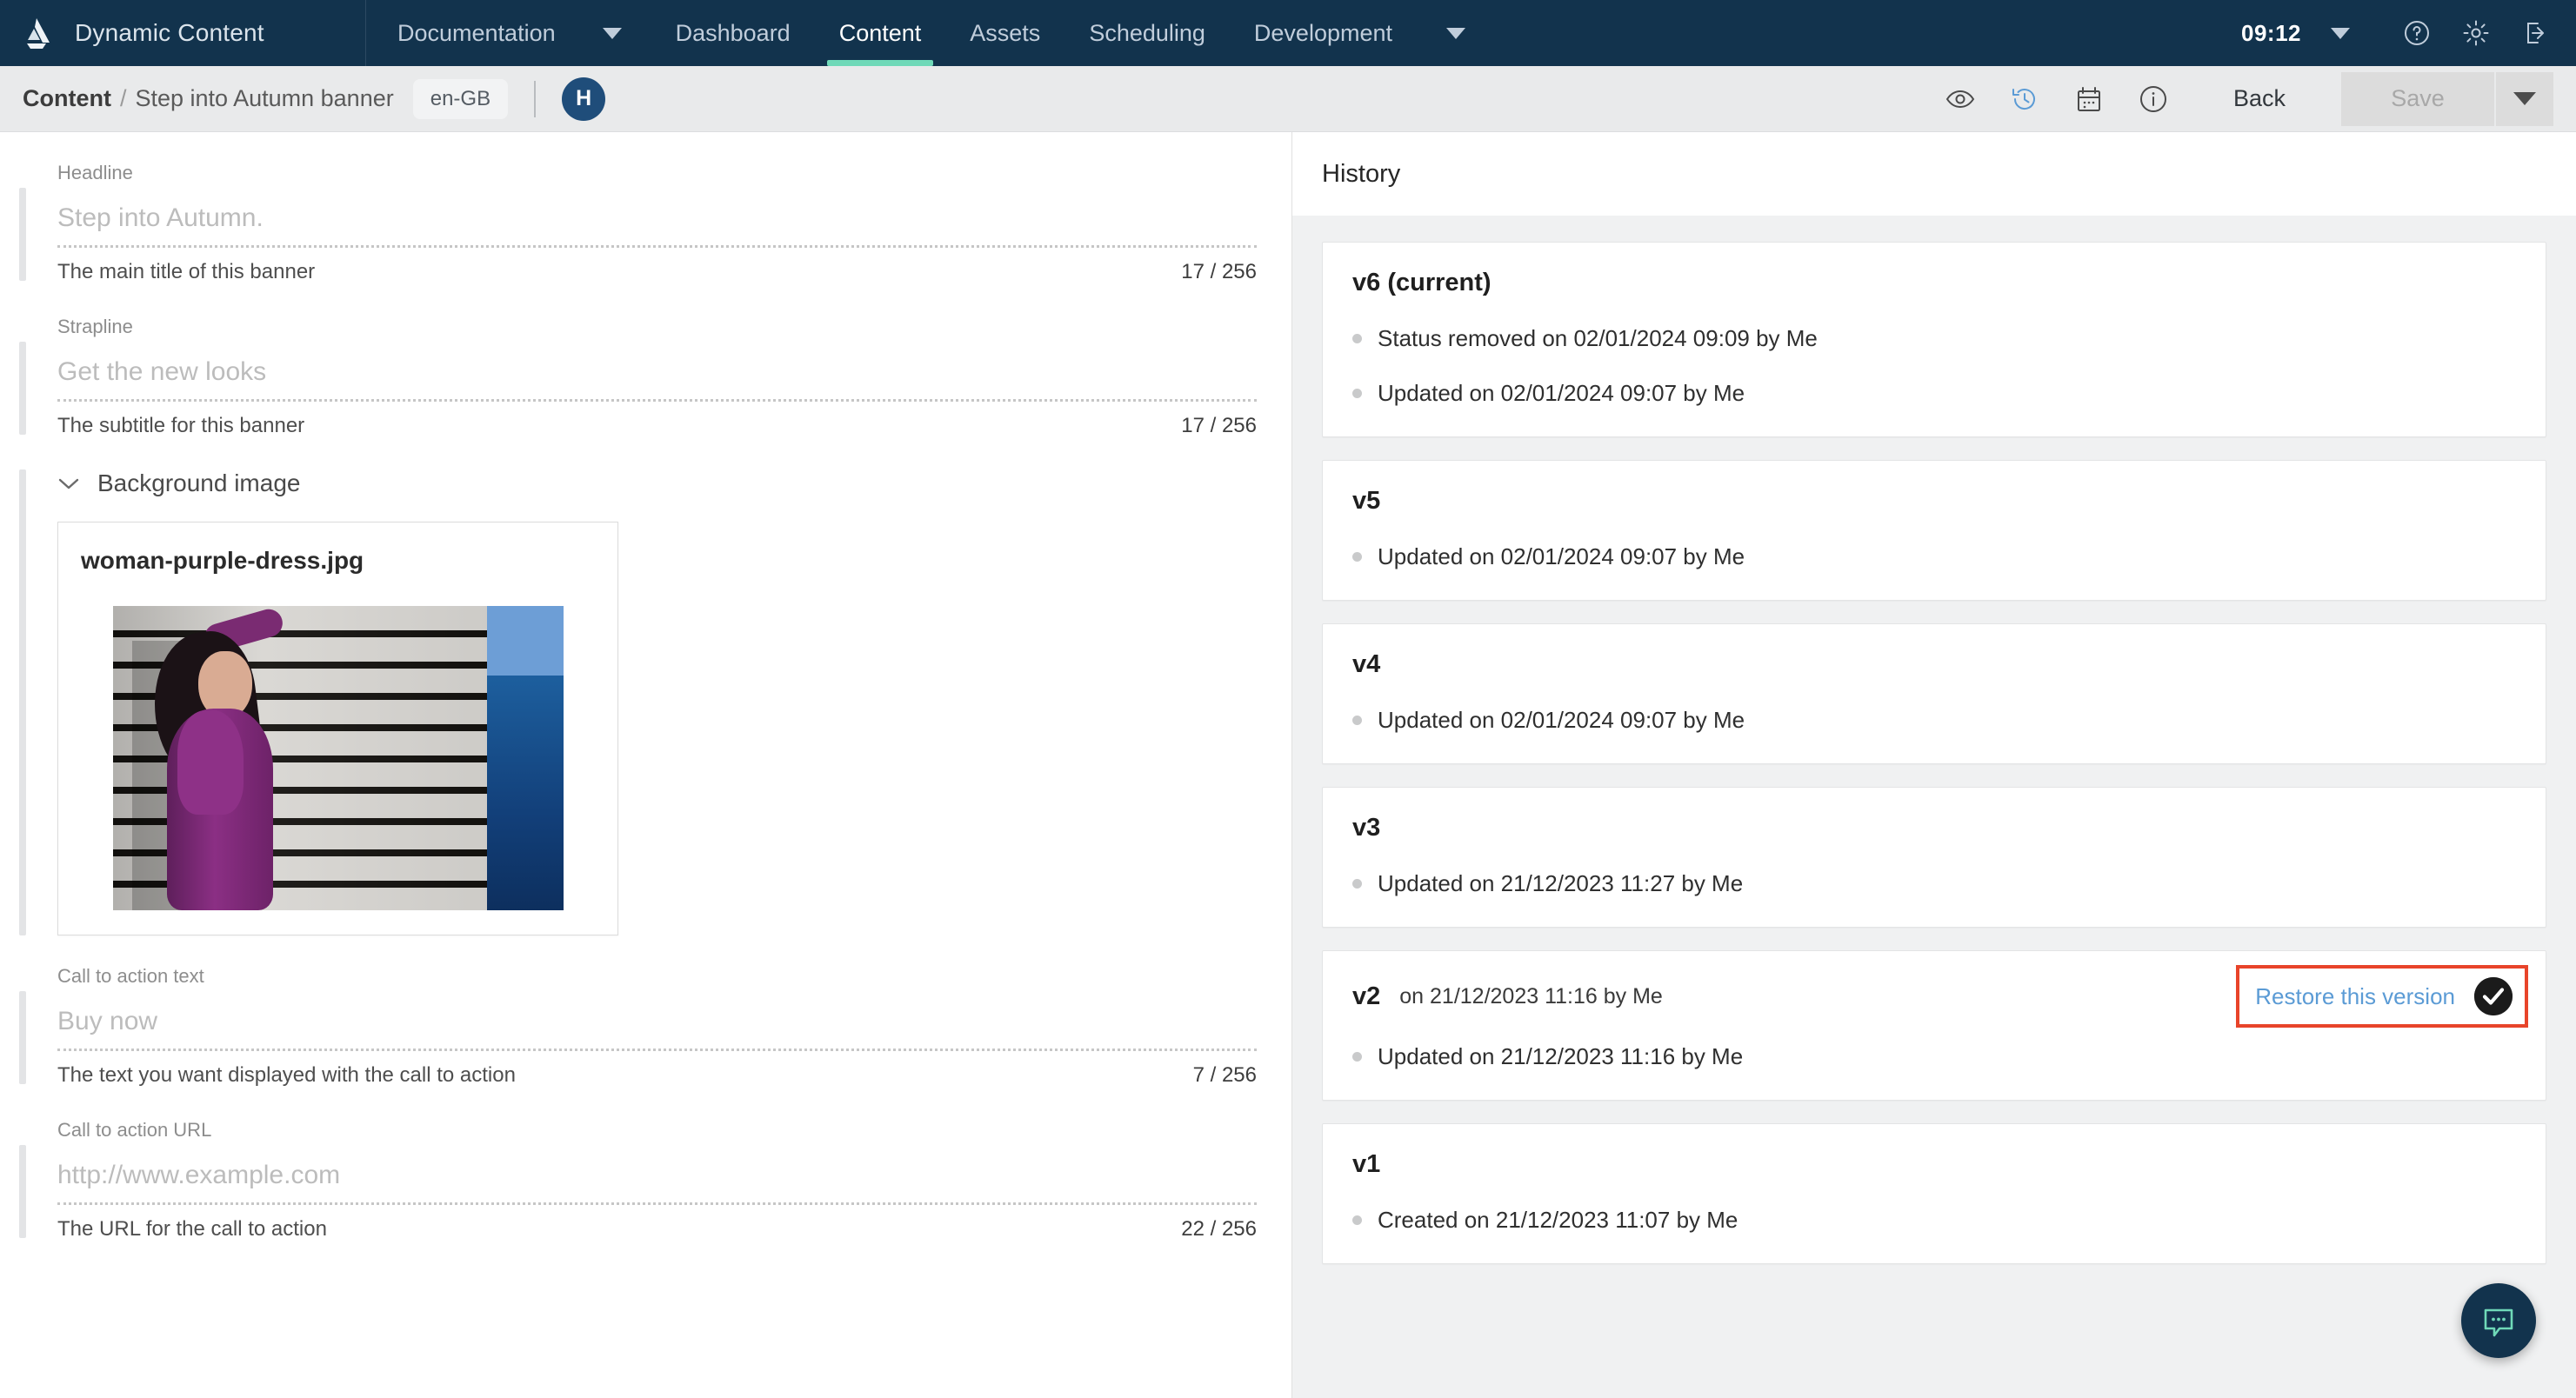 This screenshot has width=2576, height=1398. I want to click on nav-item-assets: Assets, so click(1004, 33).